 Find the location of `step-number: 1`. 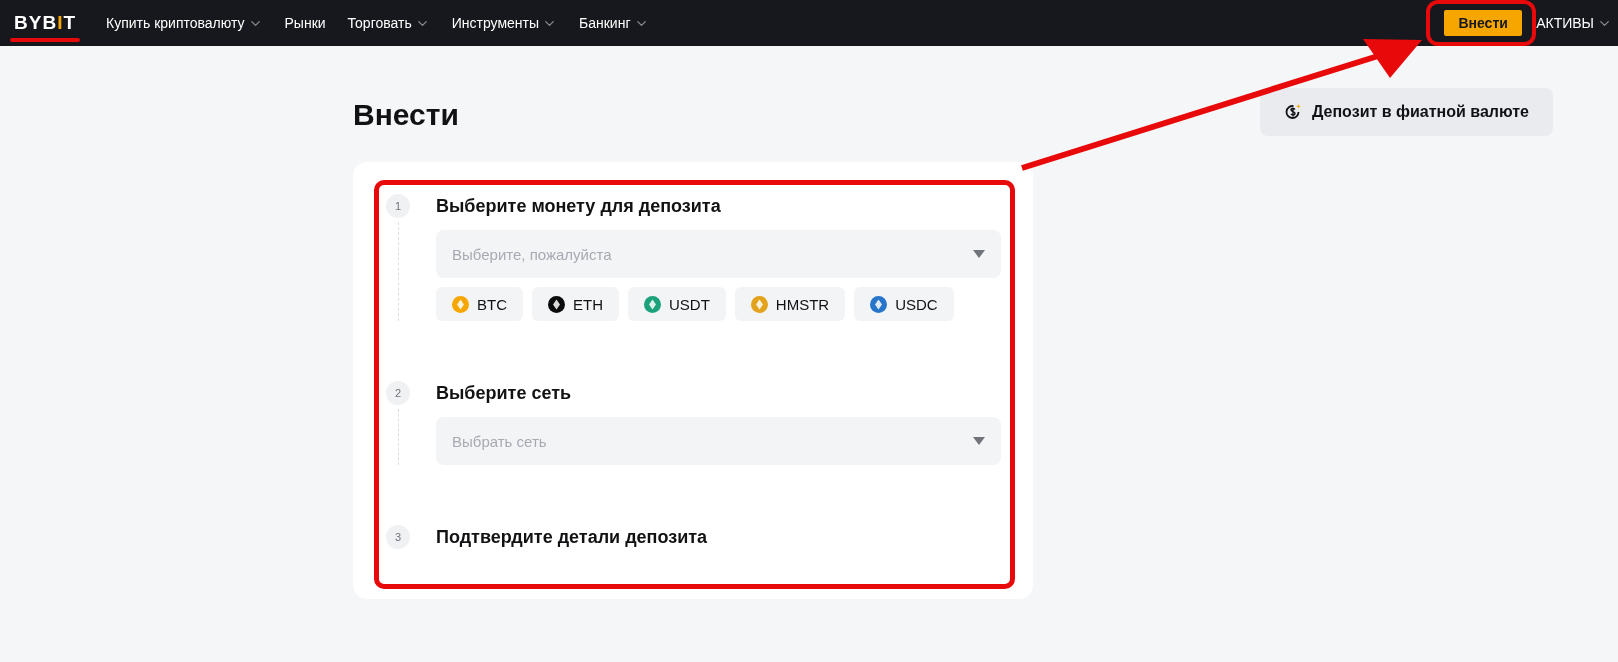

step-number: 1 is located at coordinates (398, 206).